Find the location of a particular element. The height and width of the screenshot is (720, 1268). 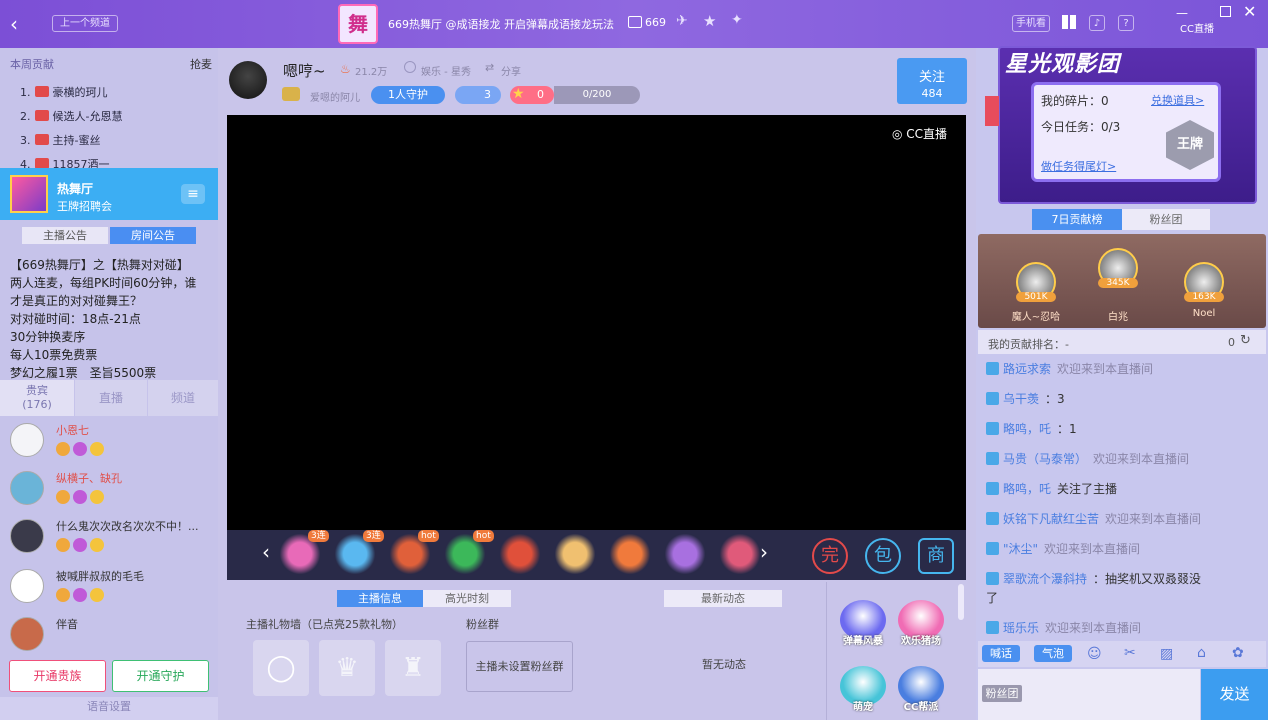

speak-button: 喊话 is located at coordinates (1001, 653).